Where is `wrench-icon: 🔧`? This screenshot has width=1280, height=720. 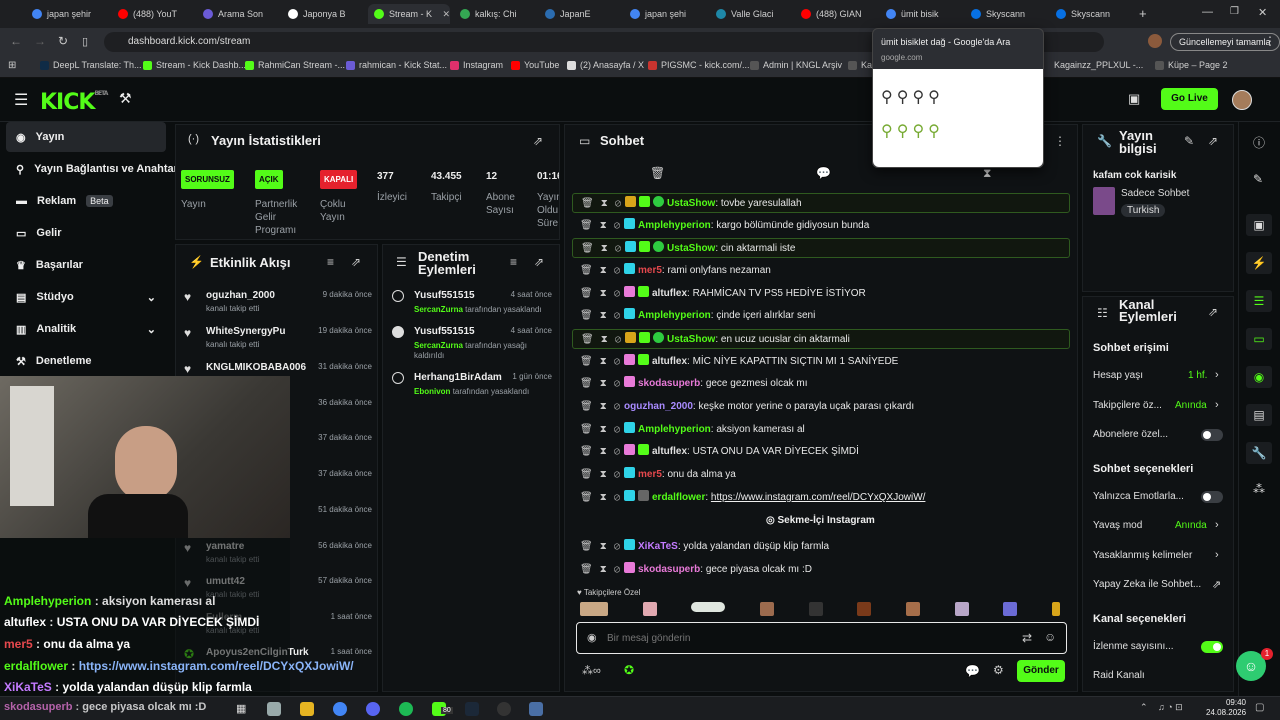
wrench-icon: 🔧 is located at coordinates (1259, 453).